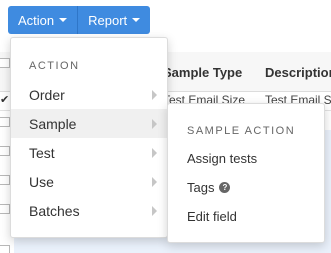 The width and height of the screenshot is (331, 253). What do you see at coordinates (89, 123) in the screenshot?
I see `menu-item-sample: Sample` at bounding box center [89, 123].